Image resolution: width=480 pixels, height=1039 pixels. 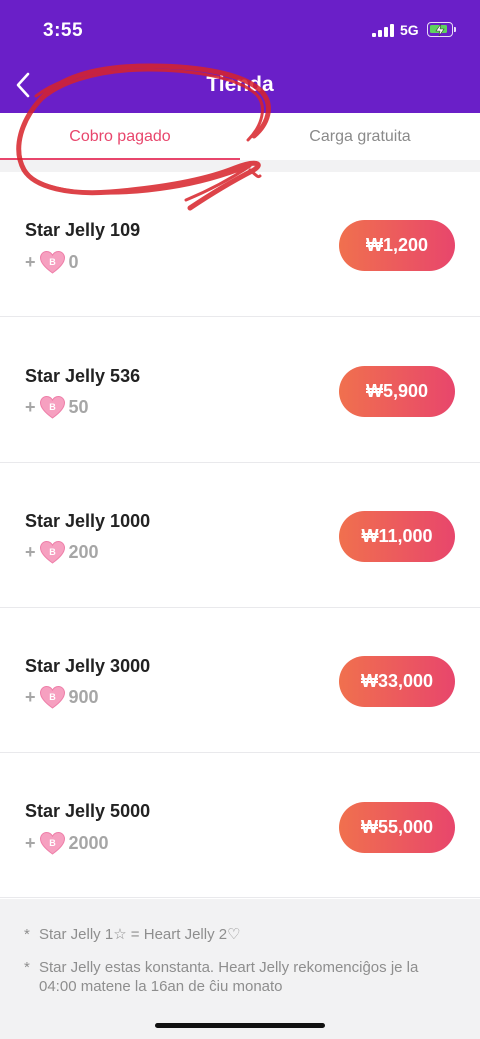 What do you see at coordinates (240, 166) in the screenshot?
I see `section-divider` at bounding box center [240, 166].